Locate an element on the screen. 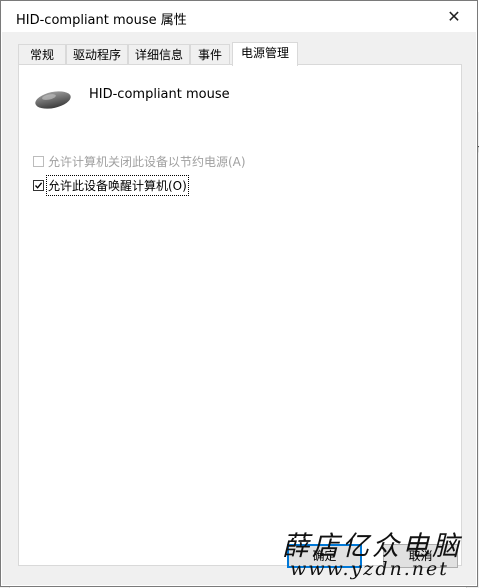 The width and height of the screenshot is (479, 588). allow-wake-label: 允许此设备唤醒计算机(O) is located at coordinates (117, 185).